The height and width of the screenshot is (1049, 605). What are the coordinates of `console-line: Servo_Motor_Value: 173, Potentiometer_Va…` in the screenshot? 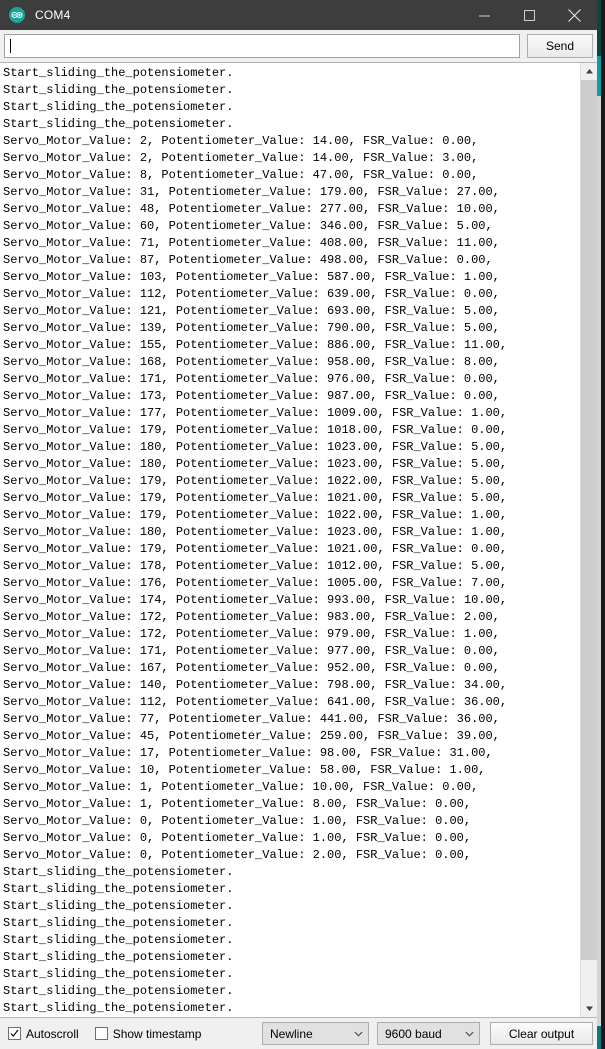 It's located at (251, 396).